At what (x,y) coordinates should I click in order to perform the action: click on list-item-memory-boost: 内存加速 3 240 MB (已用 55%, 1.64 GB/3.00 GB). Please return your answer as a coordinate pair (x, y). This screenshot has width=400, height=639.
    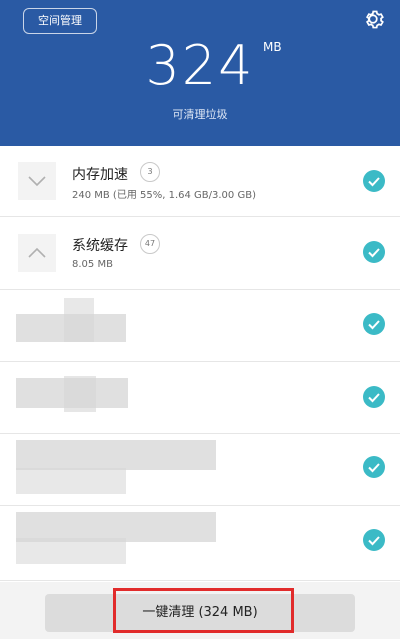
    Looking at the image, I should click on (200, 181).